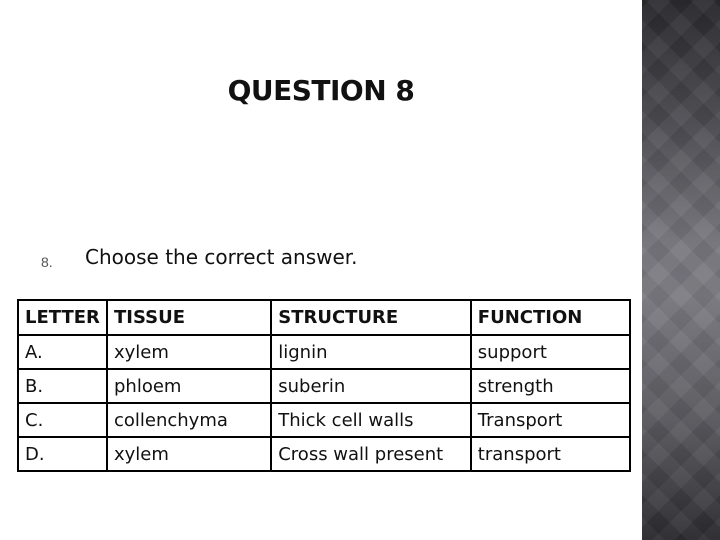  Describe the element at coordinates (62, 386) in the screenshot. I see `cell-letter: B.` at that location.